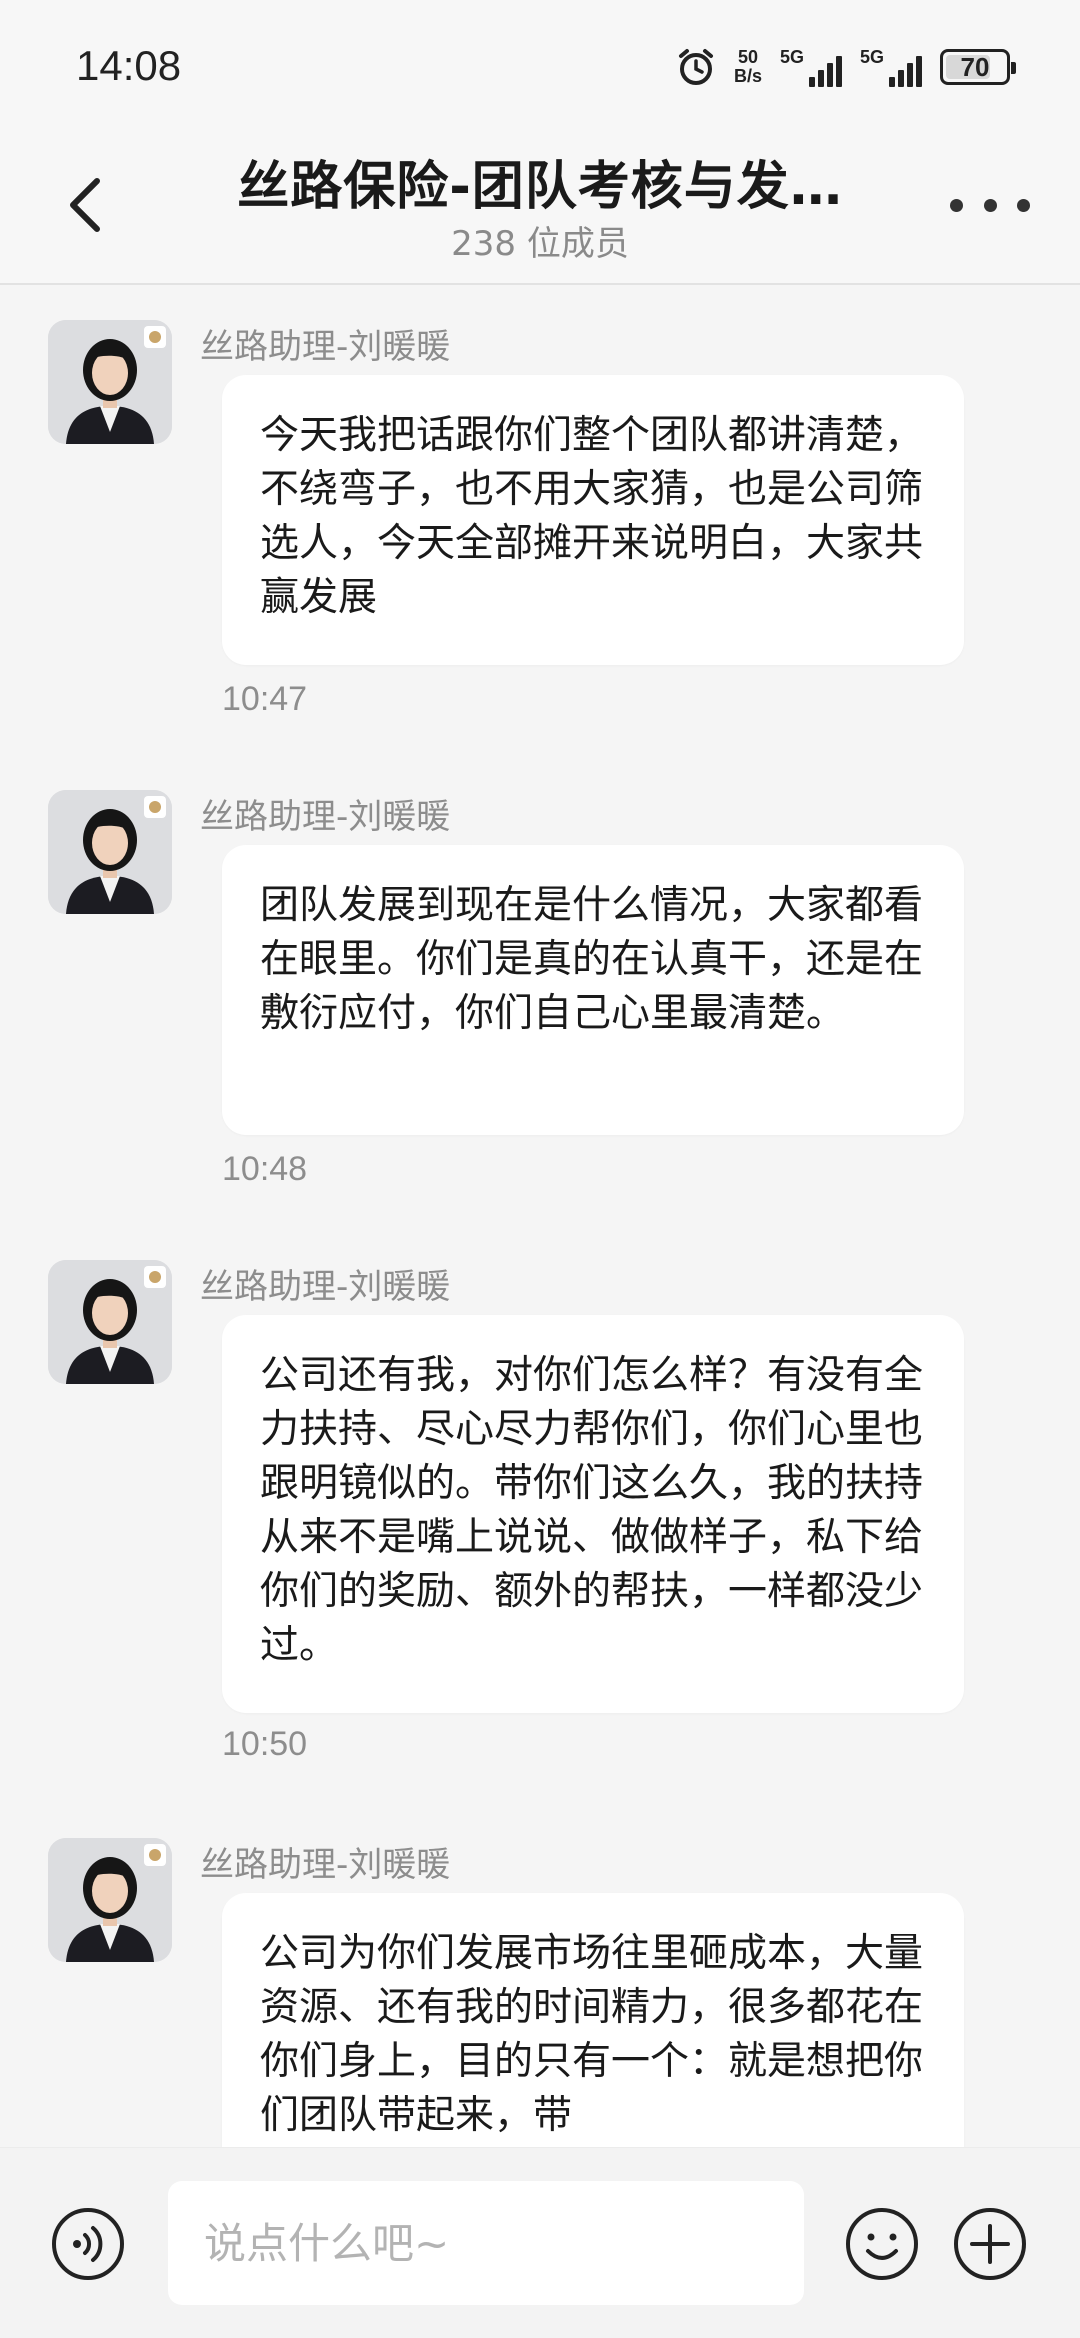  I want to click on message-input, so click(486, 2243).